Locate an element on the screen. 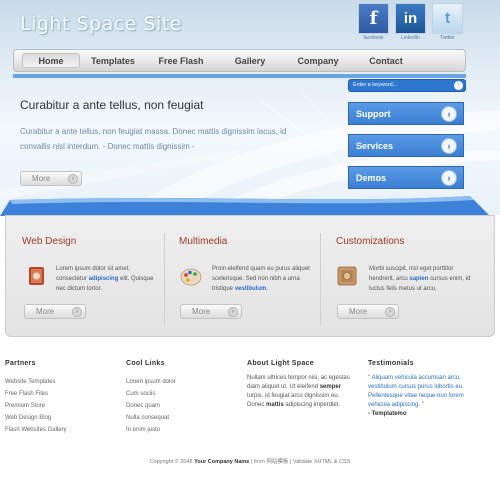 This screenshot has height=484, width=500. twitter-link: t Twitter is located at coordinates (447, 23).